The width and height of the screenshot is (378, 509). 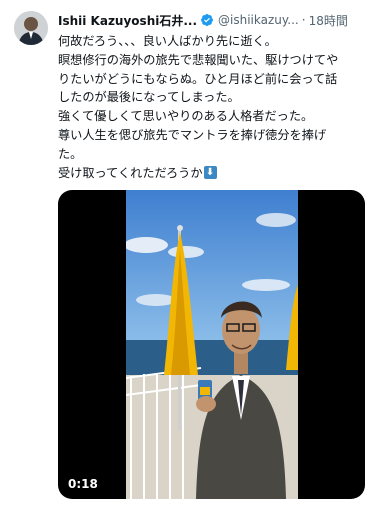 What do you see at coordinates (192, 134) in the screenshot?
I see `tweet-text-line: 尊い人生を偲び旅先でマントラを捧げ徳分を捧げ` at bounding box center [192, 134].